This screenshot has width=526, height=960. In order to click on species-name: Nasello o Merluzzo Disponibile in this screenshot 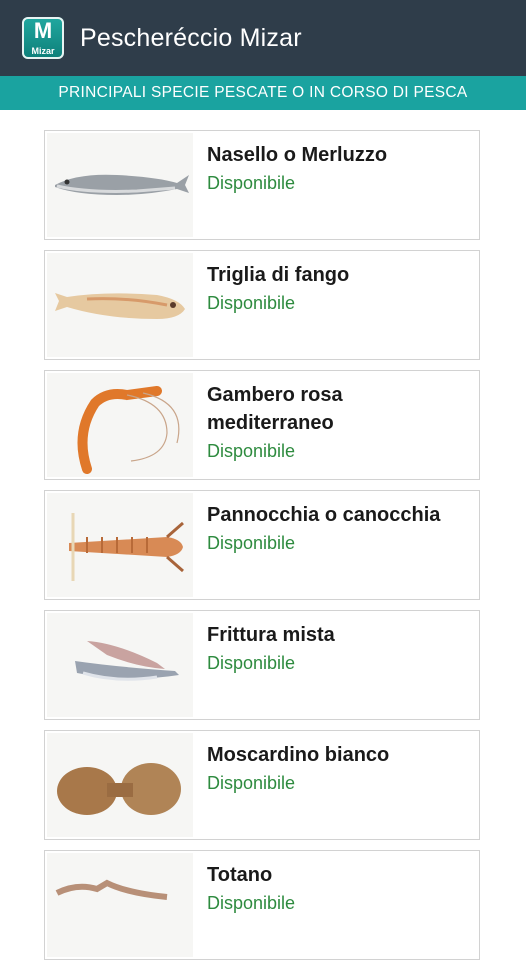, I will do `click(297, 168)`.